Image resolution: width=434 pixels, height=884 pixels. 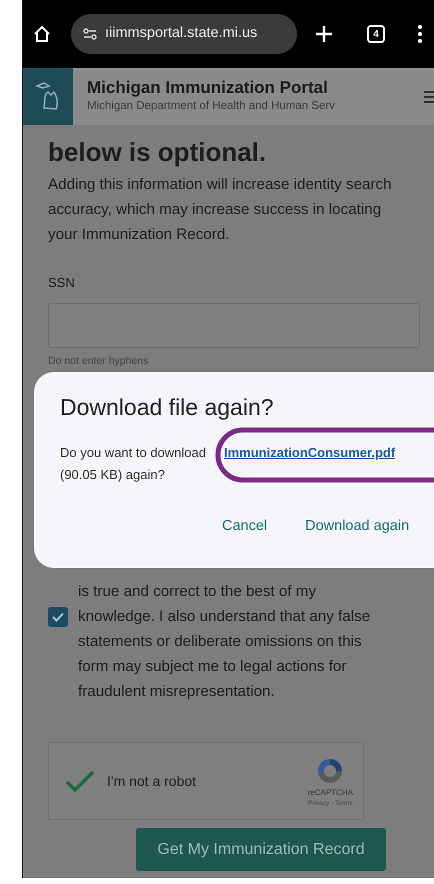 I want to click on more-menu-icon, so click(x=420, y=34).